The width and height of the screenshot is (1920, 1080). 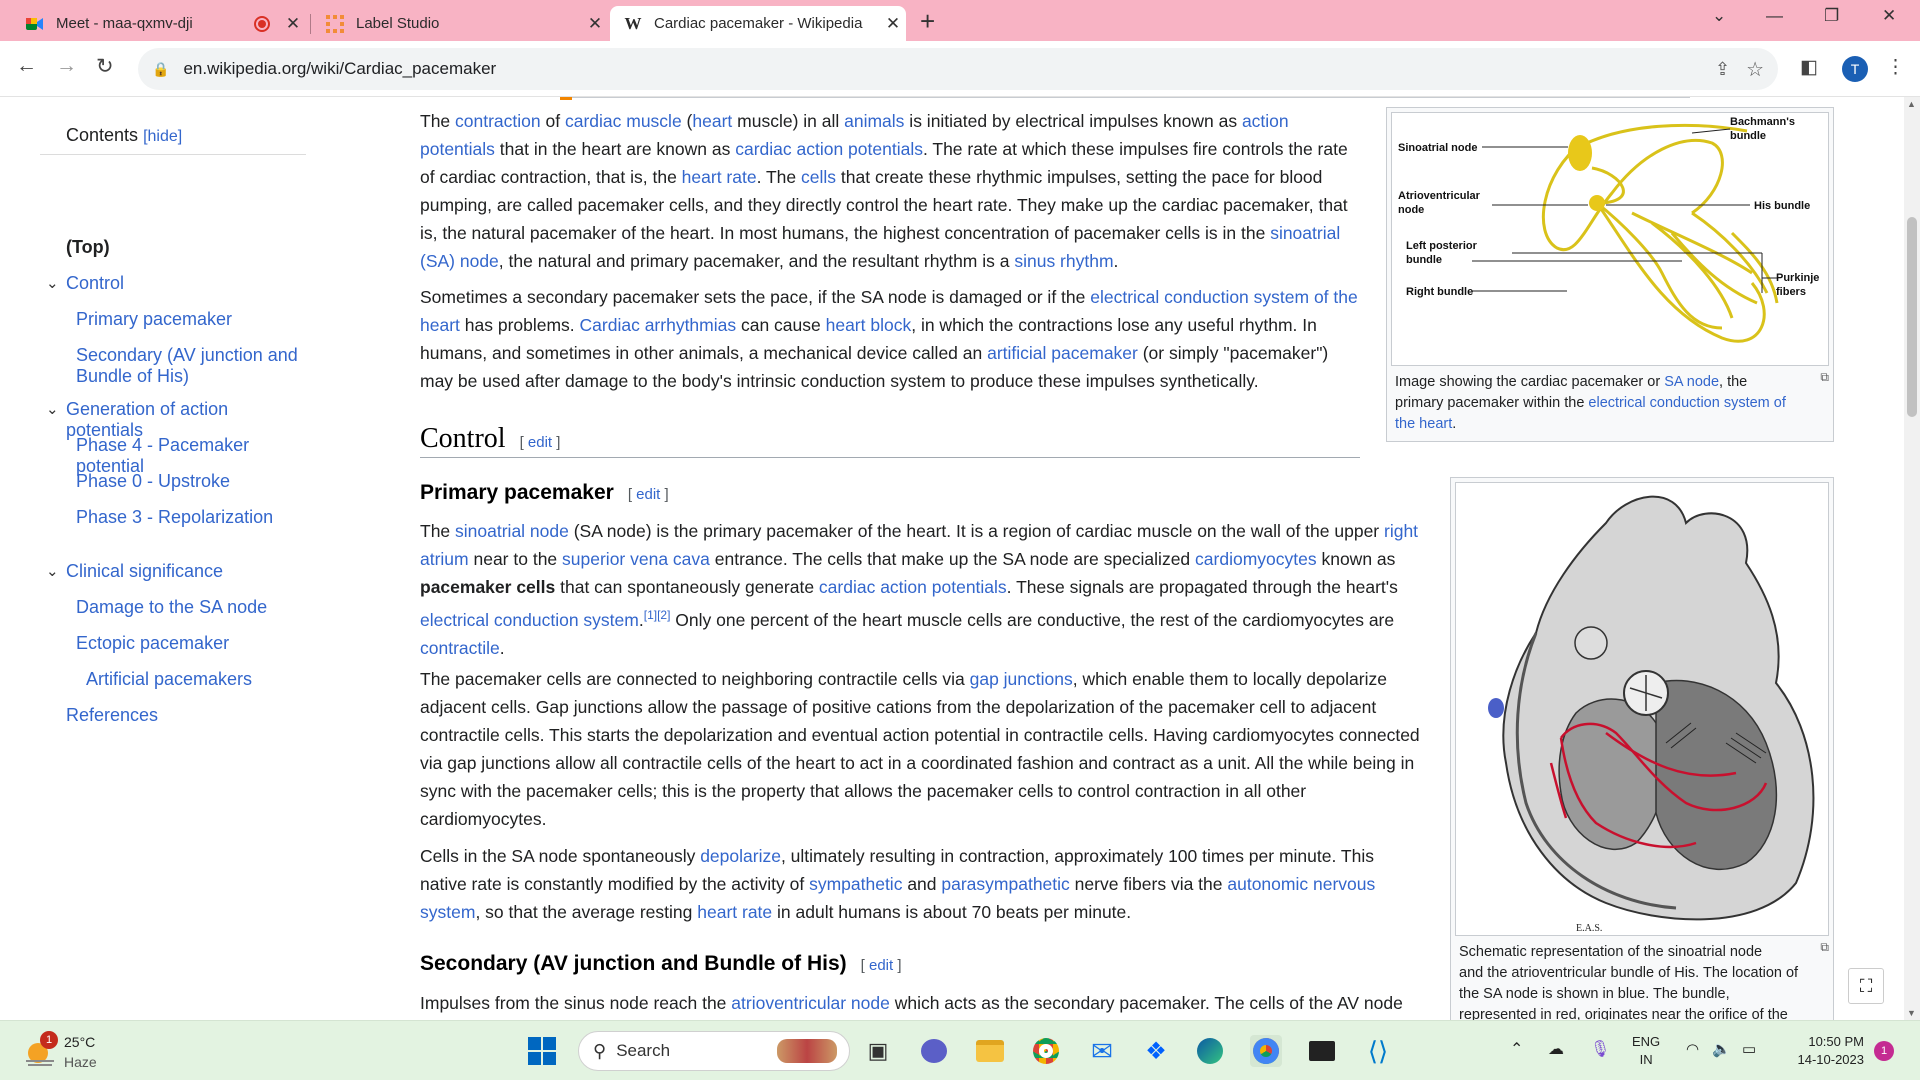 I want to click on restore-button: ❐, so click(x=1831, y=16).